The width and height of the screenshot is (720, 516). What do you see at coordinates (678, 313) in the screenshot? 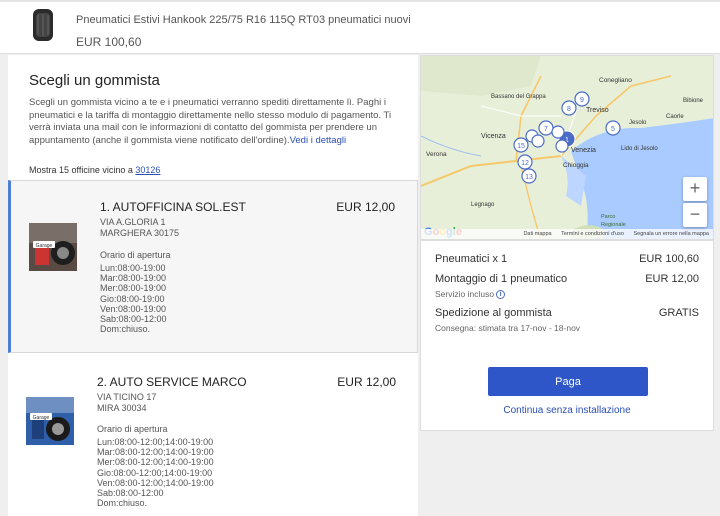
I see `ship-value: GRATIS` at bounding box center [678, 313].